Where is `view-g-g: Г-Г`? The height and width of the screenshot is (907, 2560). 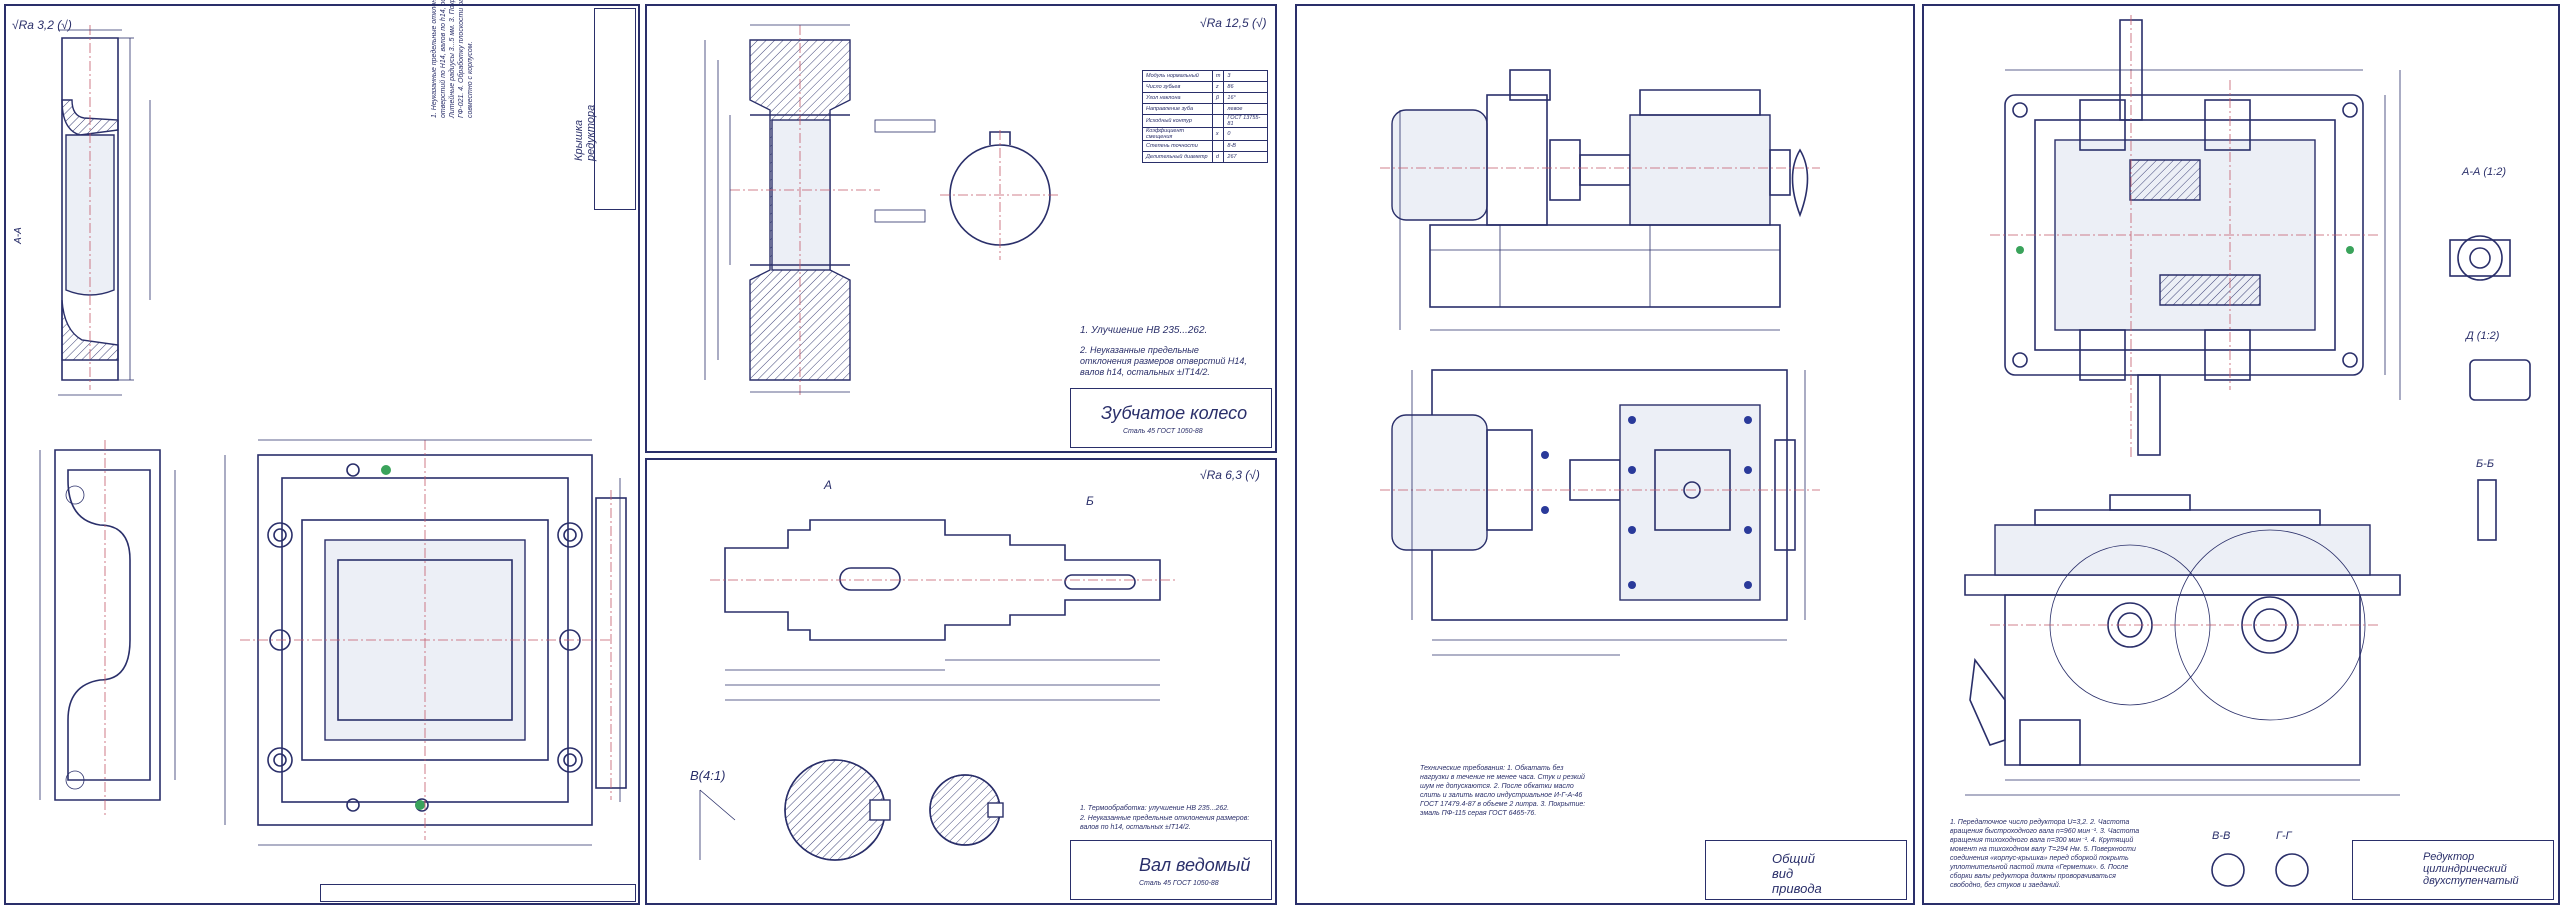 view-g-g: Г-Г is located at coordinates (2284, 836).